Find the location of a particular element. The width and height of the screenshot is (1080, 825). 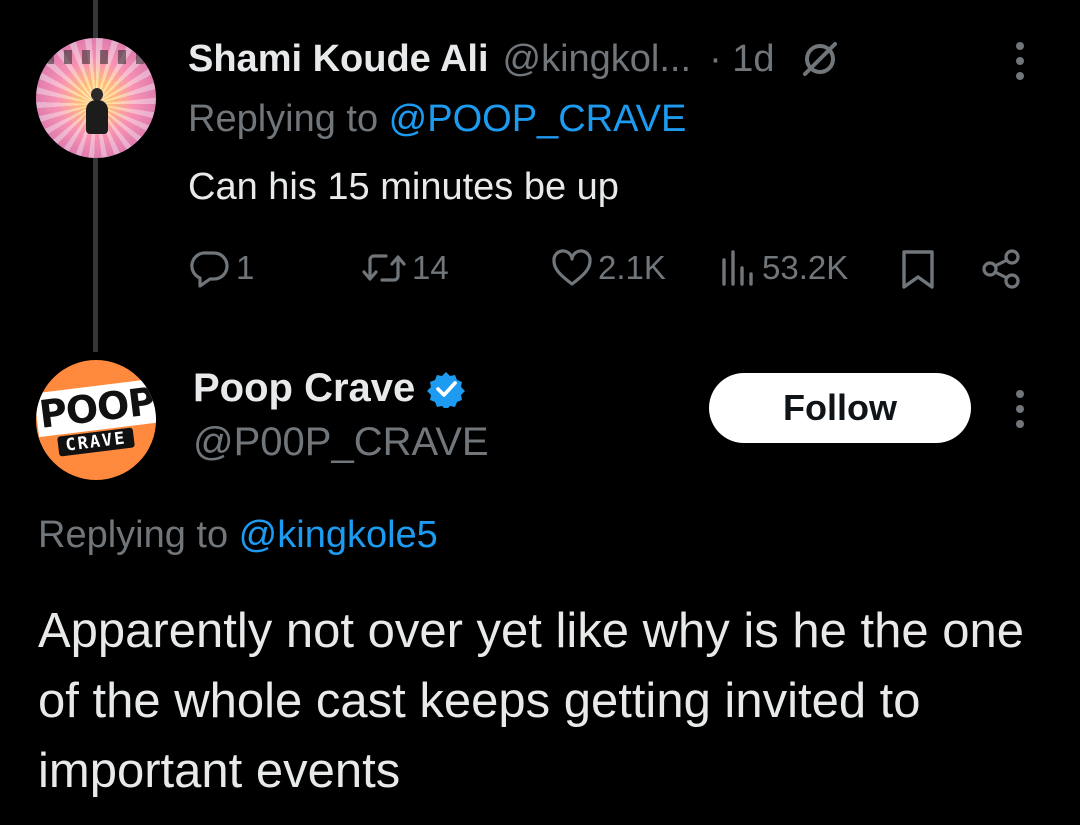

like-action: 2.1K is located at coordinates (608, 268).